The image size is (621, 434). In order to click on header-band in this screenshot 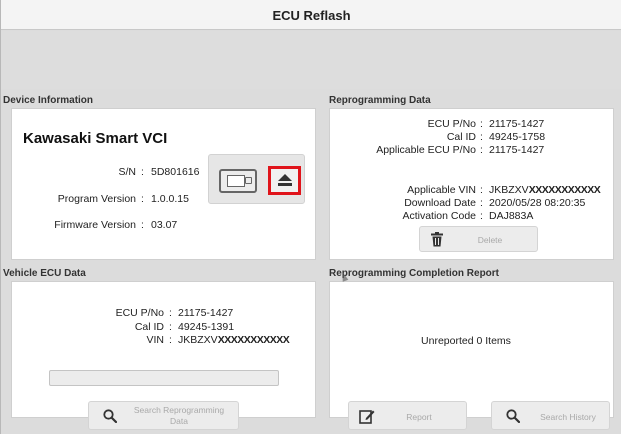, I will do `click(311, 60)`.